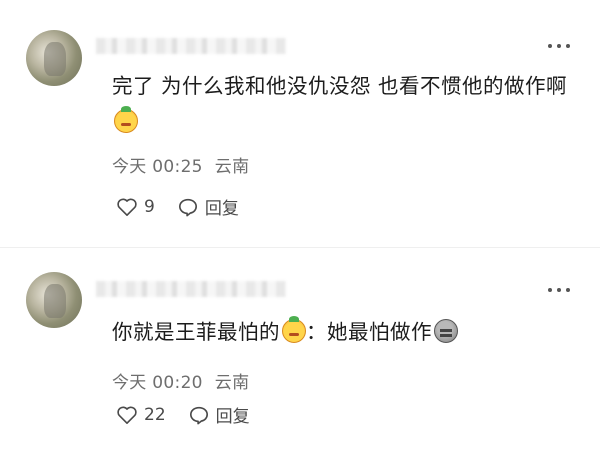  I want to click on divider, so click(300, 247).